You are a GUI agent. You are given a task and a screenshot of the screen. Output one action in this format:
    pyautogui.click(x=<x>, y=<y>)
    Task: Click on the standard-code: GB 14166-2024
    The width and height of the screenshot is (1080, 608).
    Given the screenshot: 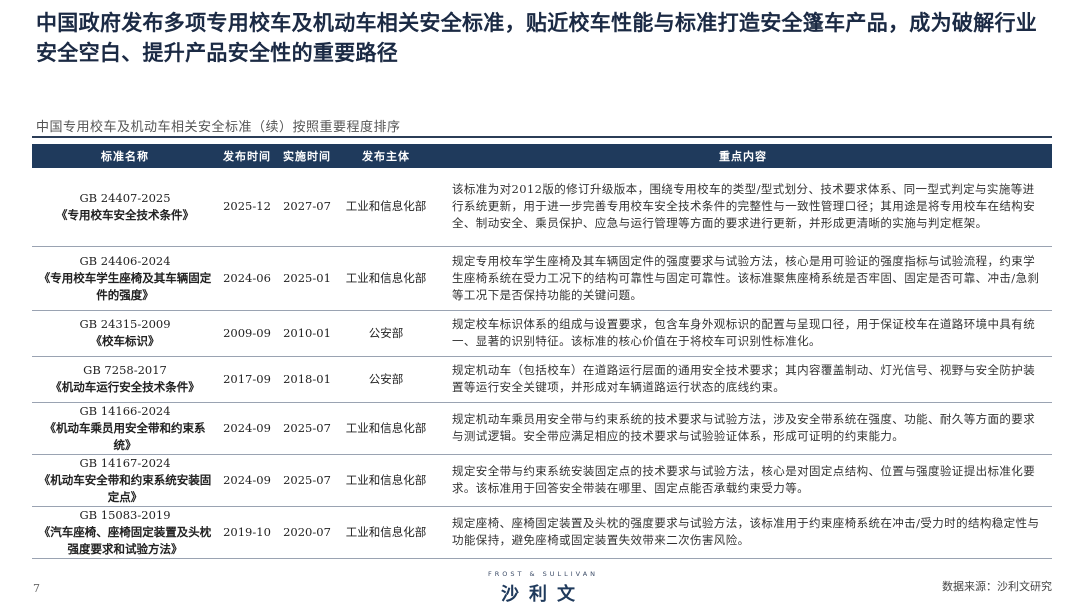 What is the action you would take?
    pyautogui.click(x=125, y=410)
    